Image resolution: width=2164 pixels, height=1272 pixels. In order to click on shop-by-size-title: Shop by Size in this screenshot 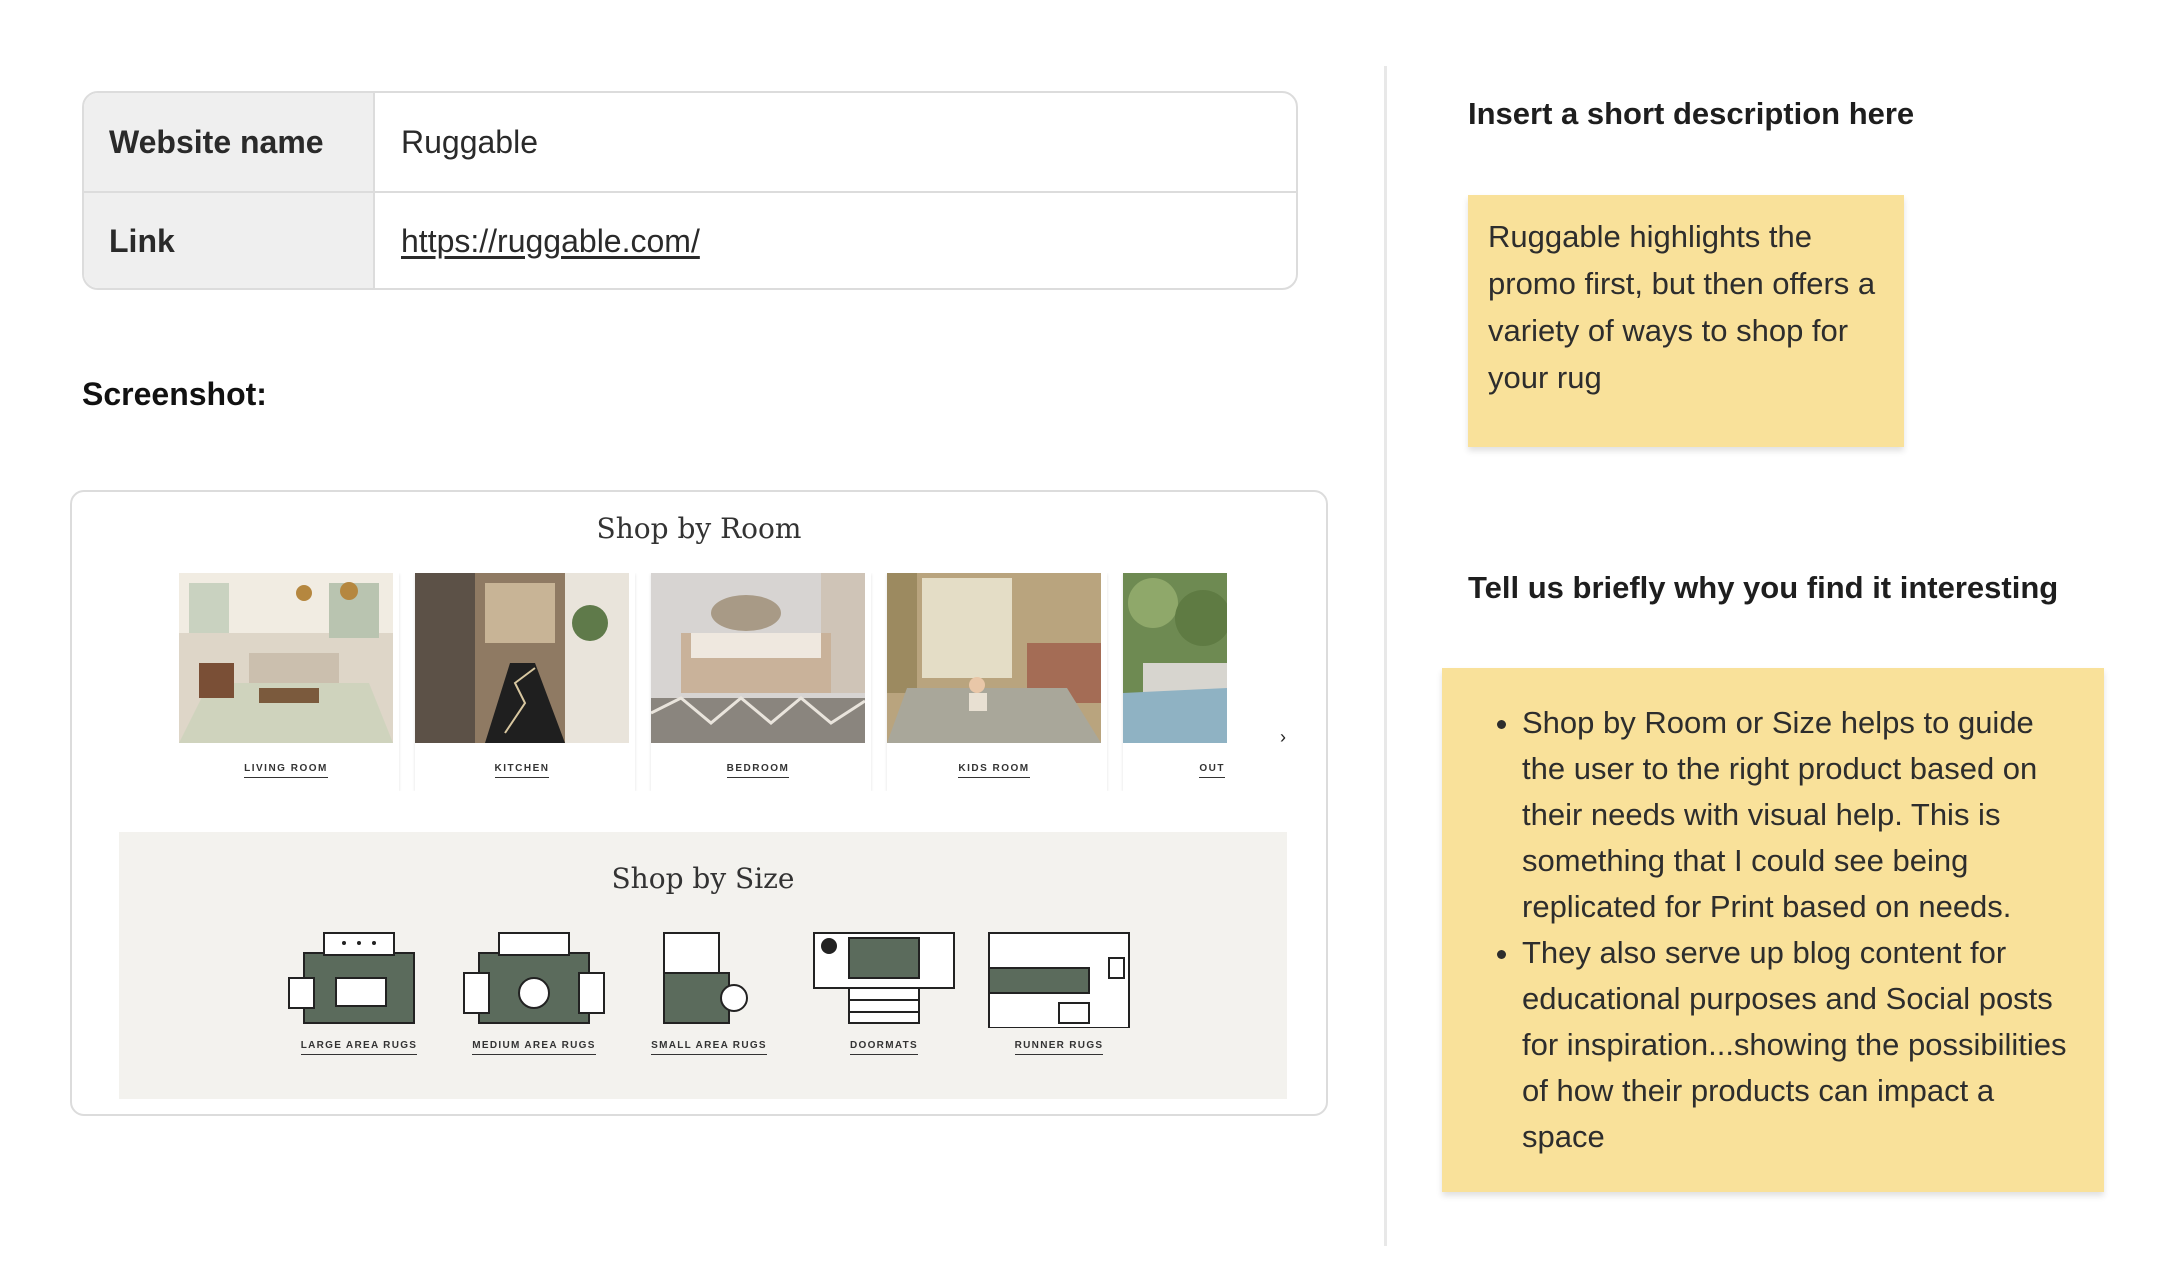, I will do `click(703, 878)`.